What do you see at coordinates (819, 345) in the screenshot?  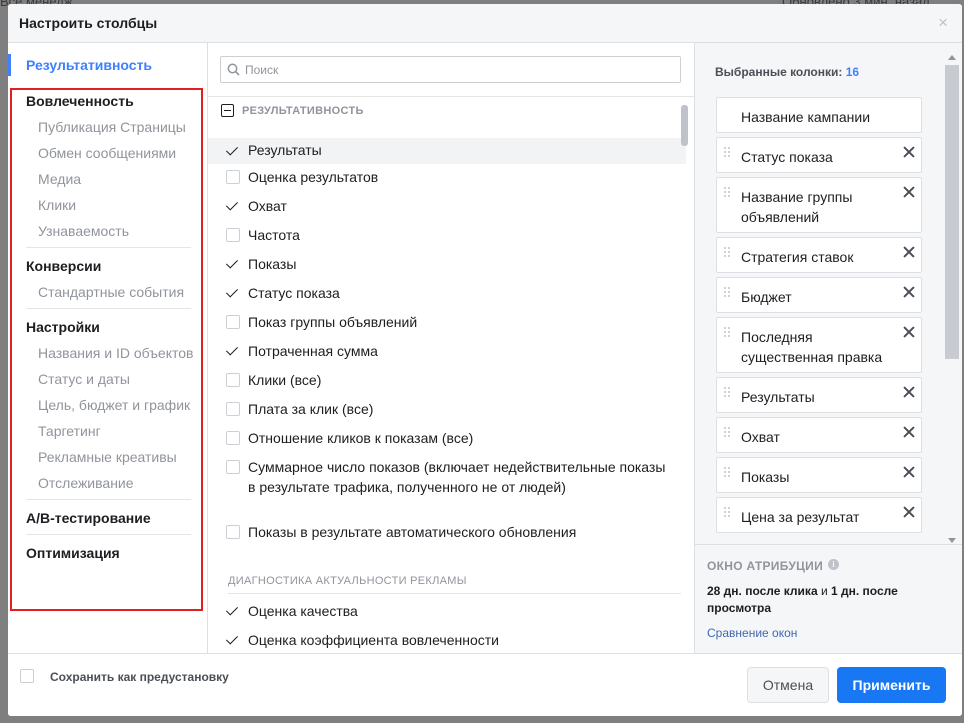 I see `selected-column-item: Последняя существенная правка` at bounding box center [819, 345].